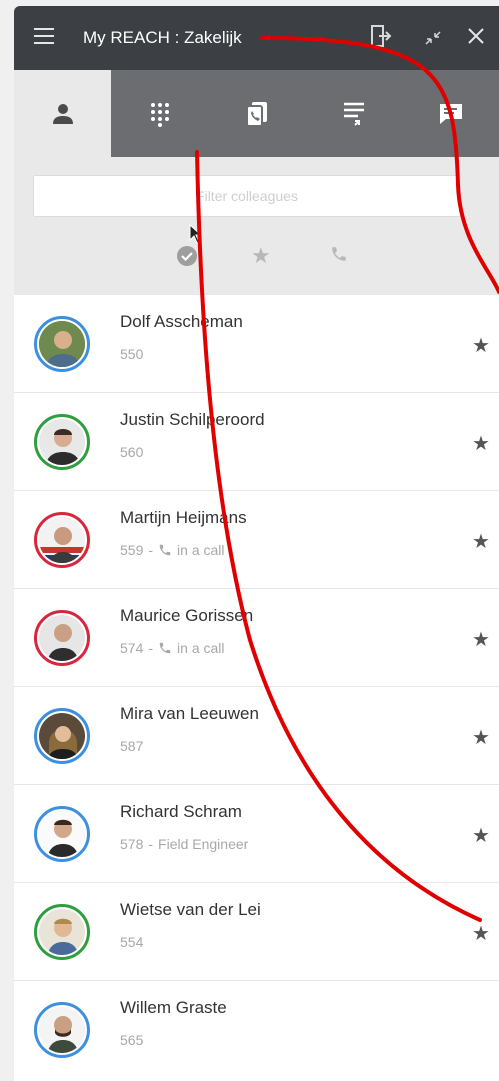 This screenshot has height=1081, width=499. I want to click on colleague-name: Wietse van der Lei, so click(190, 909).